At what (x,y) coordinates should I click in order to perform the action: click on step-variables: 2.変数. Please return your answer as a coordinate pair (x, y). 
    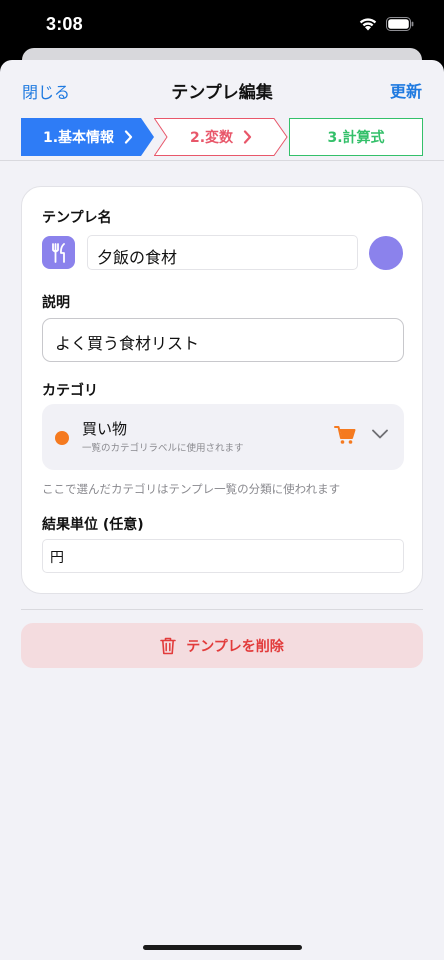
    Looking at the image, I should click on (221, 137).